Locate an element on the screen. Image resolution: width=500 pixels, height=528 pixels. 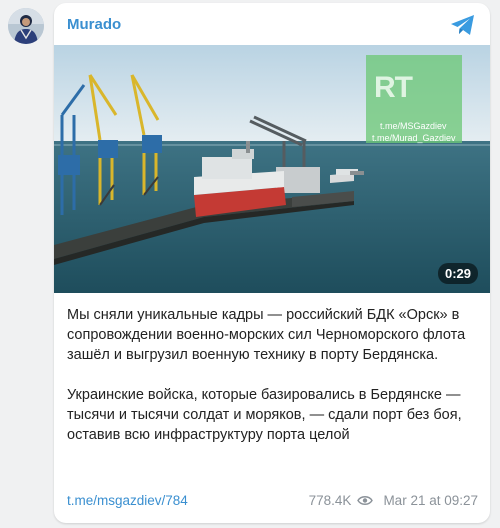
watermark-link-1: t.me/MSGazdiev is located at coordinates (413, 126).